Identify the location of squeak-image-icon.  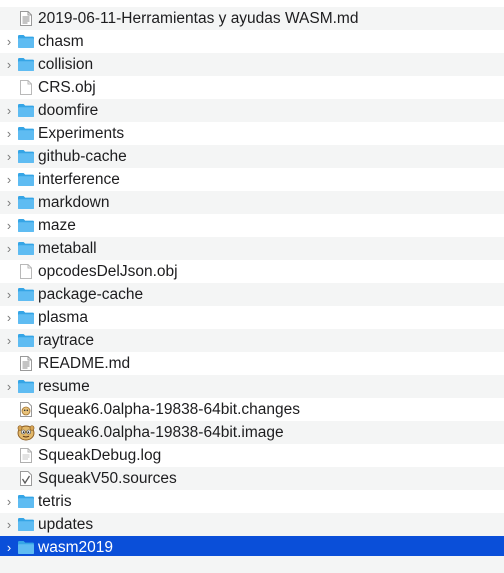
(26, 432).